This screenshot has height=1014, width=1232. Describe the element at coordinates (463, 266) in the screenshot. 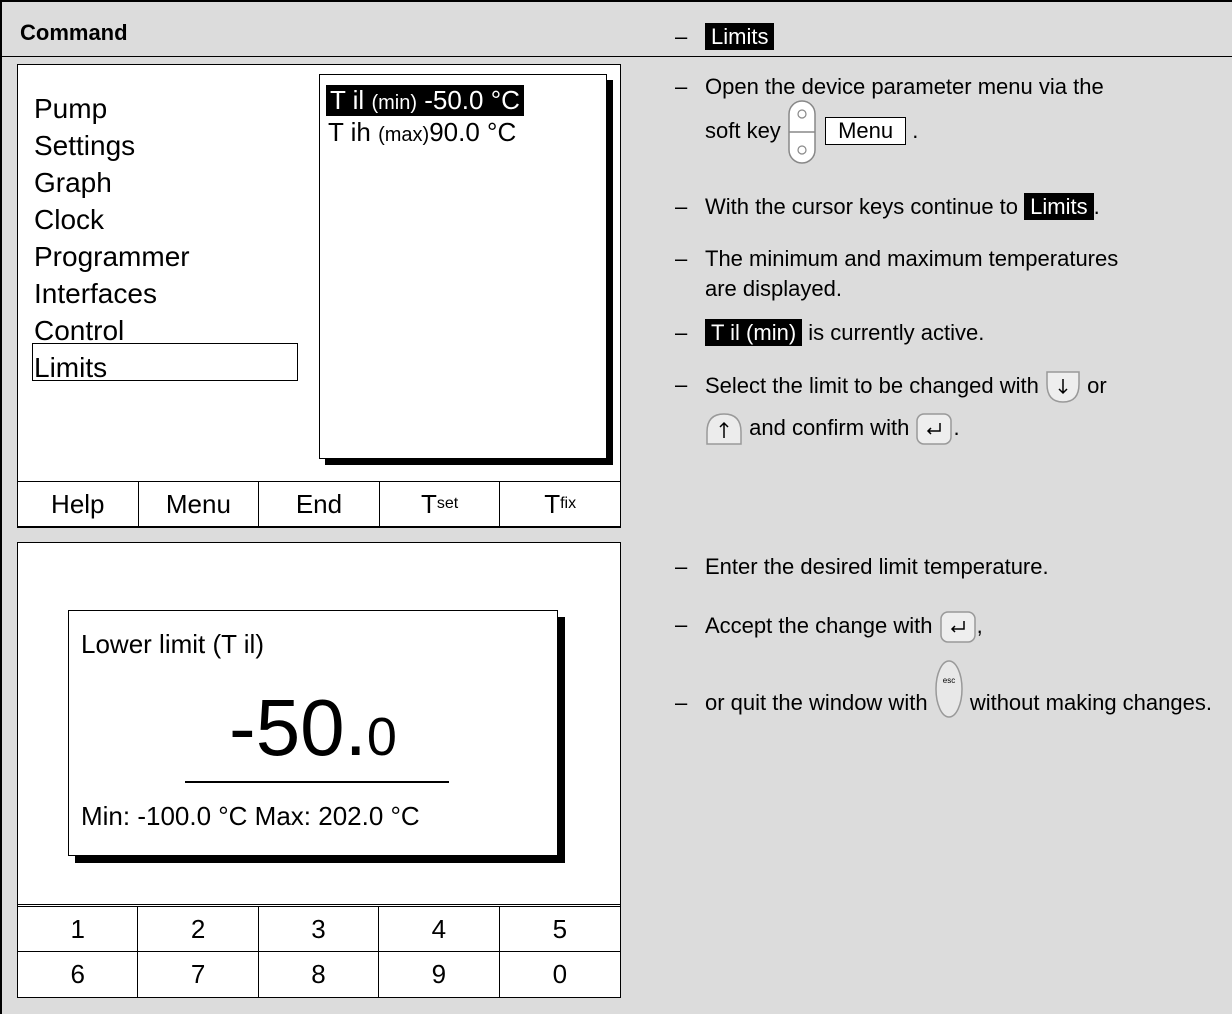

I see `limits-popup: T il (min) -50.0 °C T ih (max)90.0 °C` at that location.